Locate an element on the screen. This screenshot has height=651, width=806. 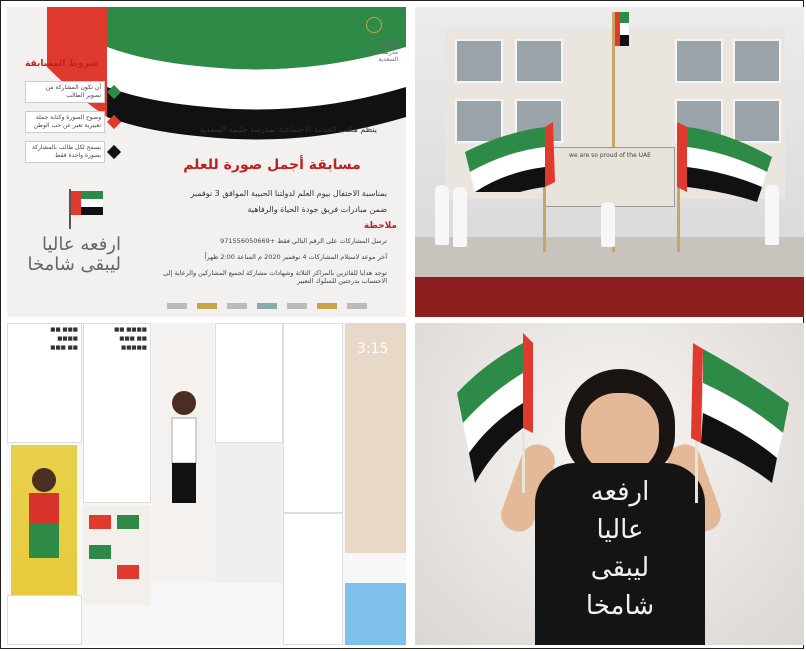
school-name: مدرسة حليمة السعدية is located at coordinates (381, 56).